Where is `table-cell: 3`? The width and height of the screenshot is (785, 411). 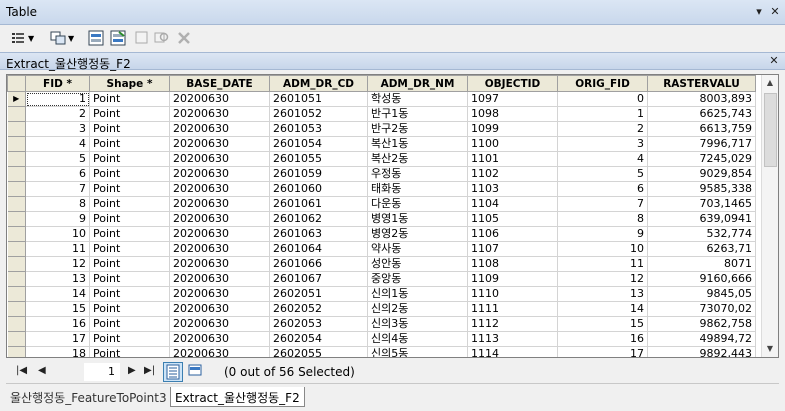
table-cell: 3 is located at coordinates (602, 144).